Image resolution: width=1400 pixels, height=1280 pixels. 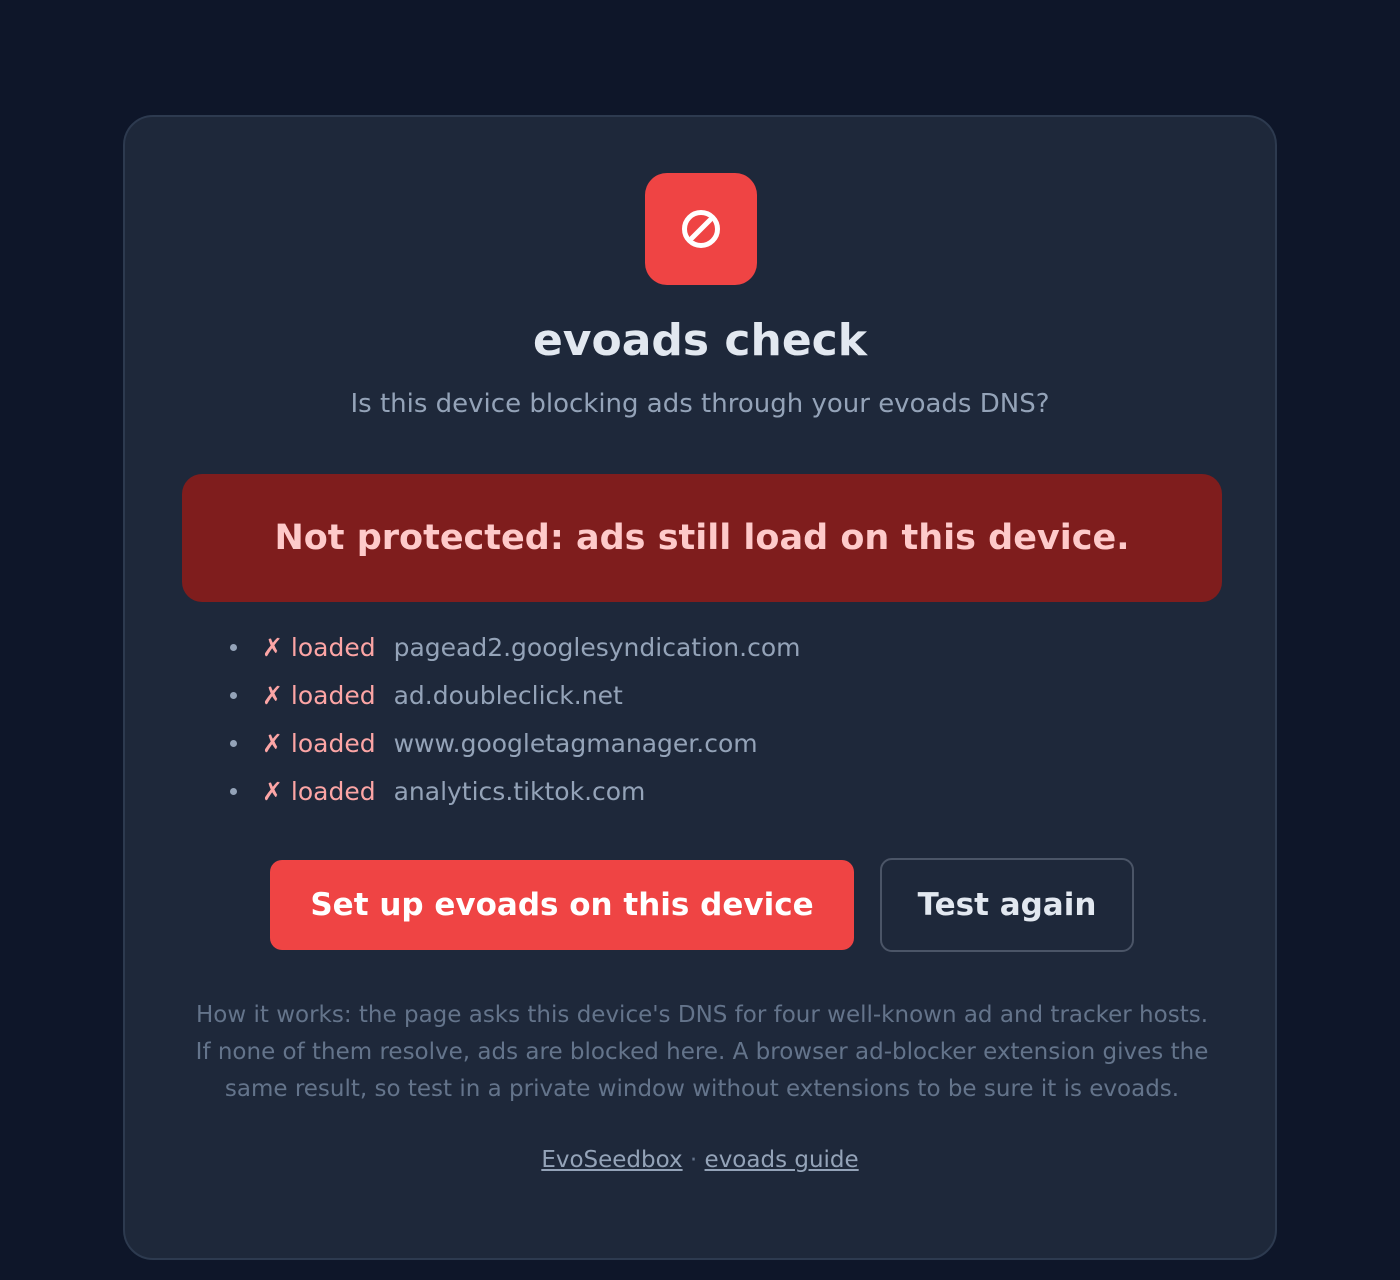 What do you see at coordinates (611, 1160) in the screenshot?
I see `evoseedbox-link: EvoSeedbox` at bounding box center [611, 1160].